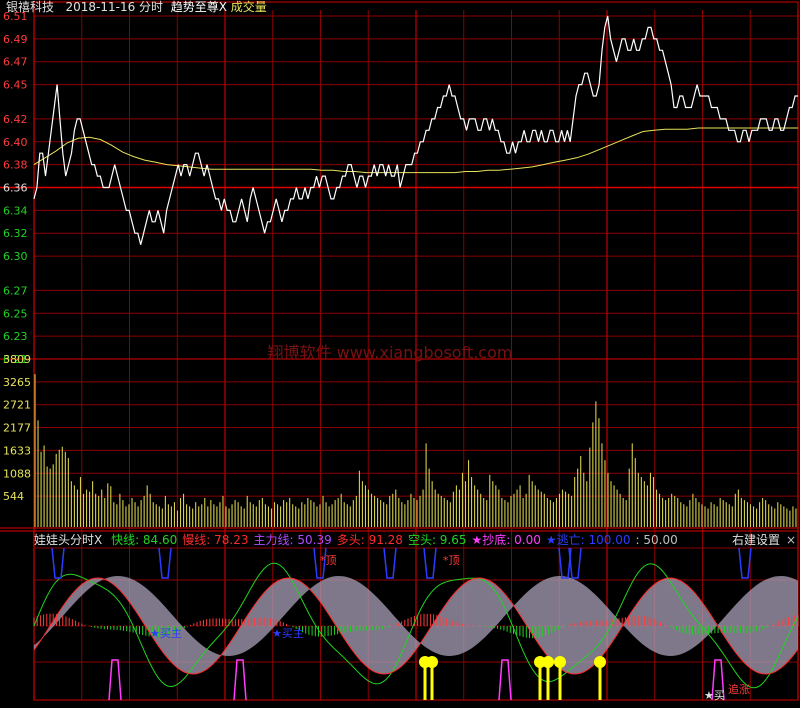  I want to click on indicator-value-label: 多头:, so click(350, 540).